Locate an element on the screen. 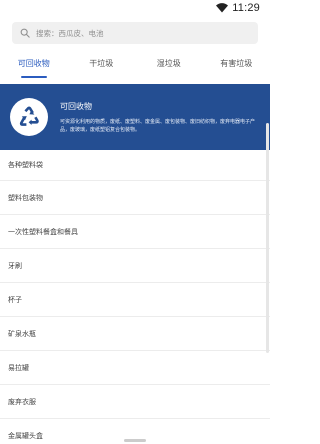  category-tabs: 可回收物 干垃圾 湿垃圾 有害垃圾 is located at coordinates (135, 69).